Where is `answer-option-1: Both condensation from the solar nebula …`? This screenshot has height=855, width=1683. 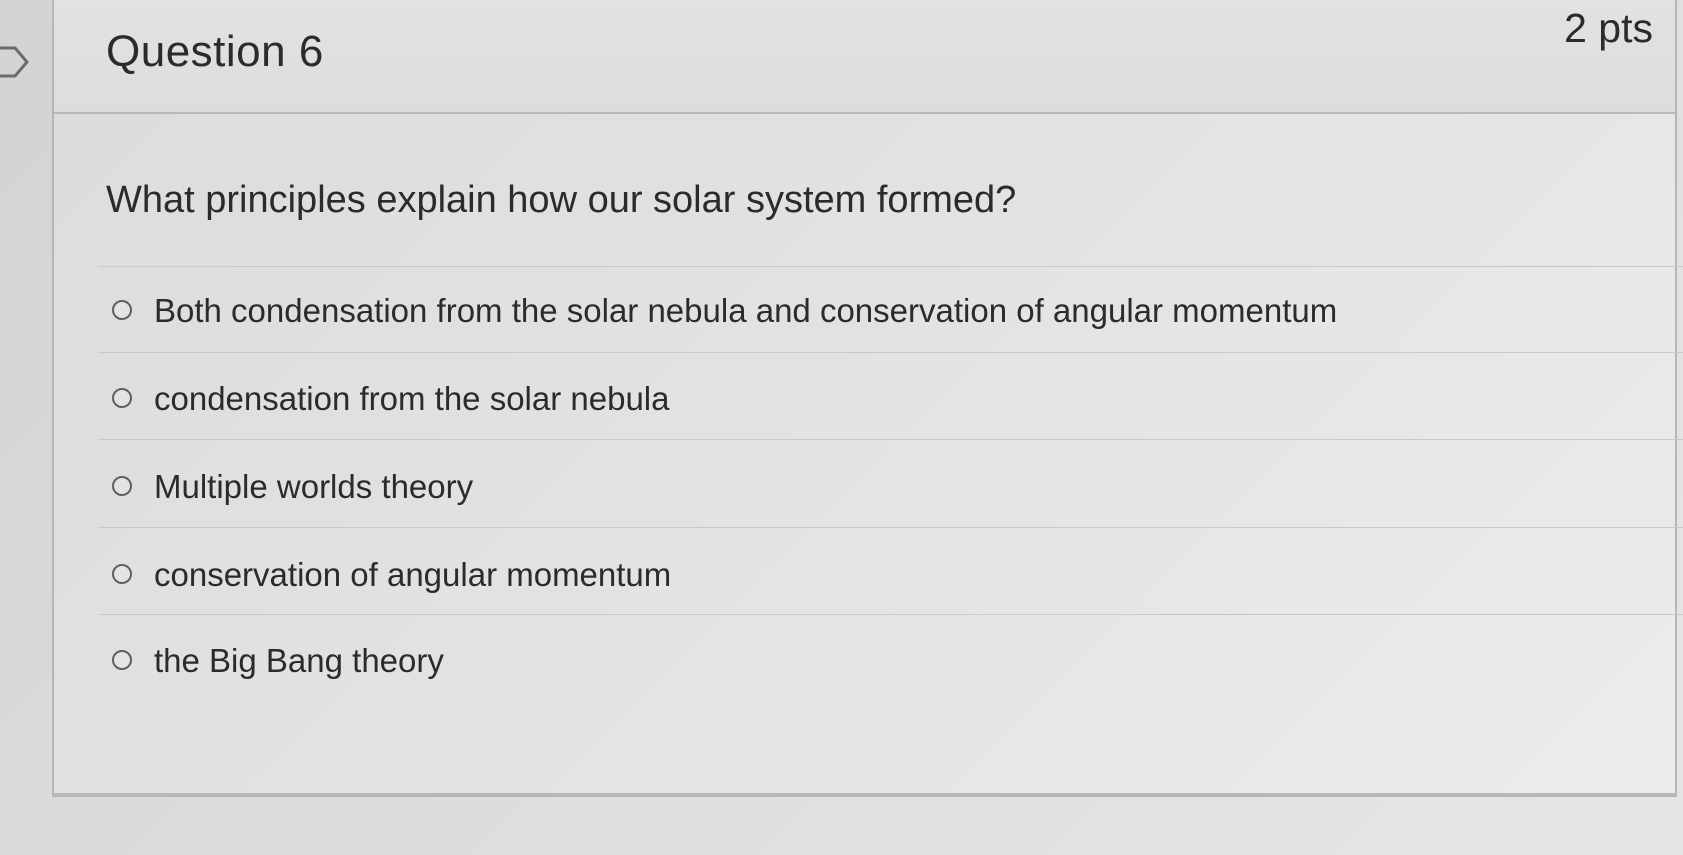 answer-option-1: Both condensation from the solar nebula … is located at coordinates (724, 310).